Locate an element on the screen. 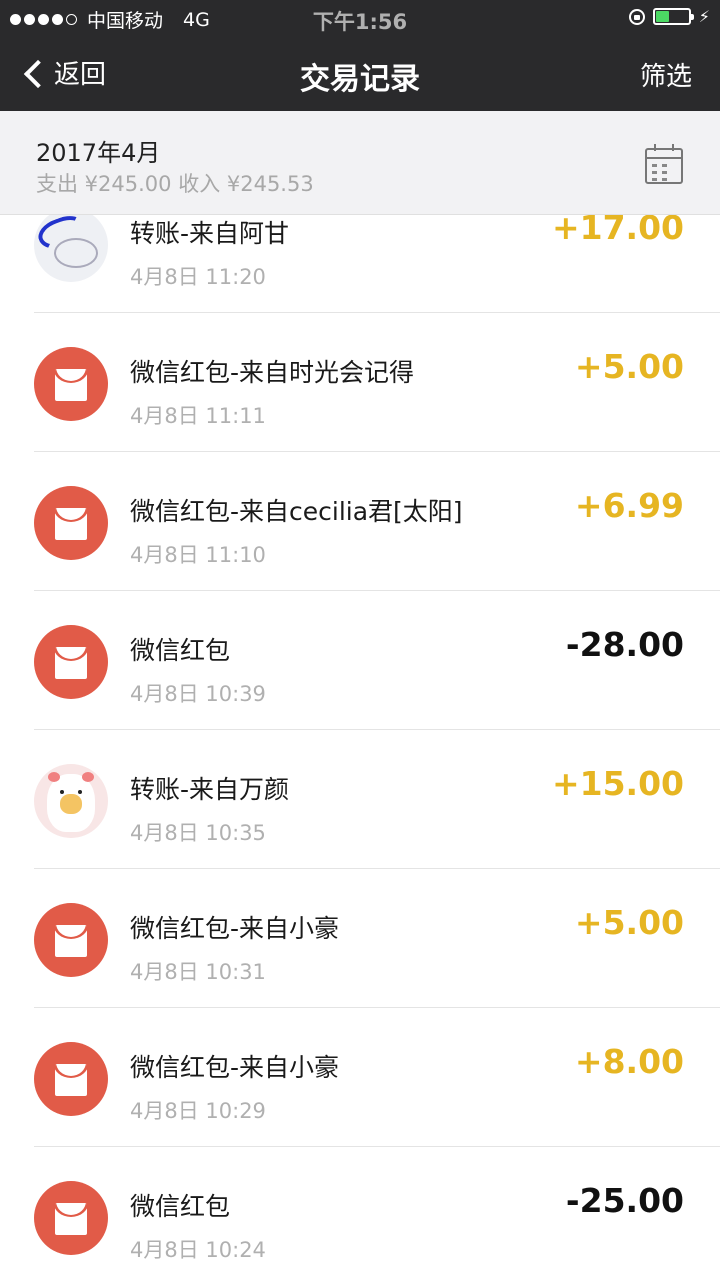  calendar-icon is located at coordinates (664, 164).